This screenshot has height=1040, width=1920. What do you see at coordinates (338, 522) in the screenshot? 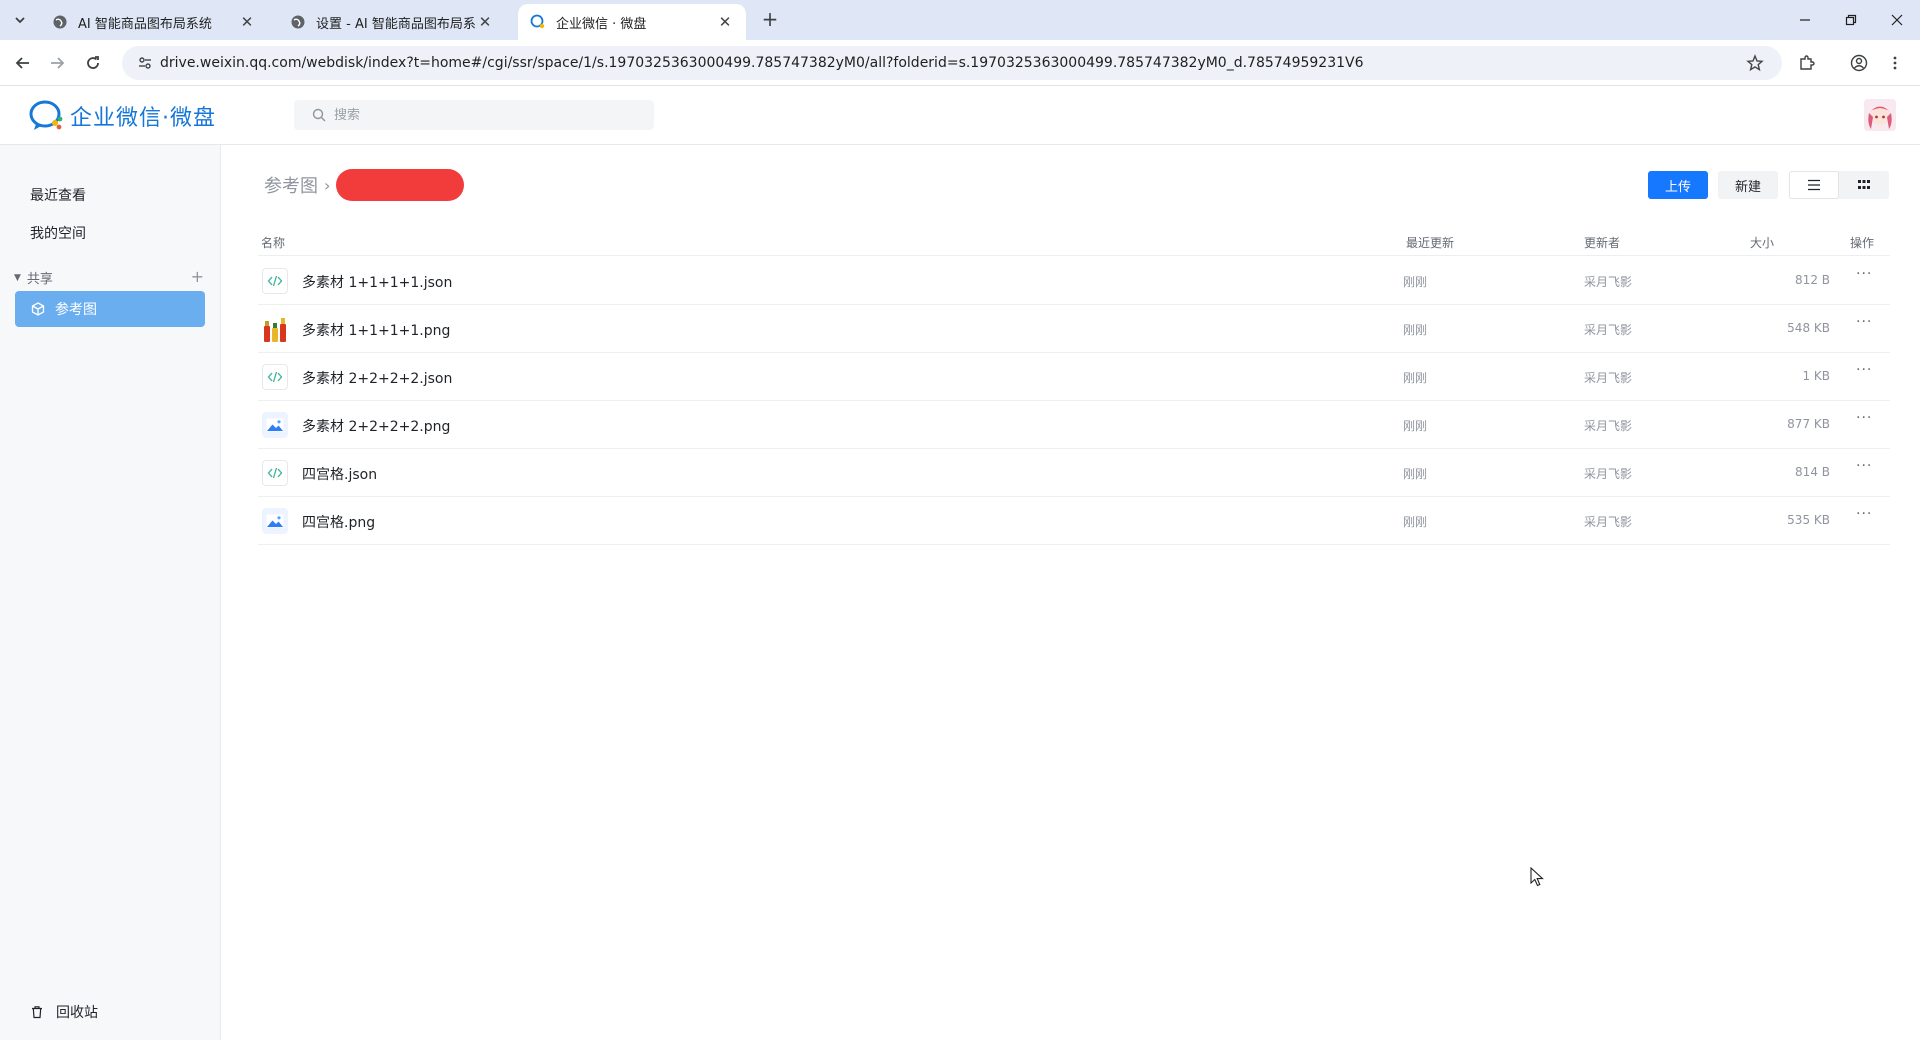
I see `file-name: 四宫格.png` at bounding box center [338, 522].